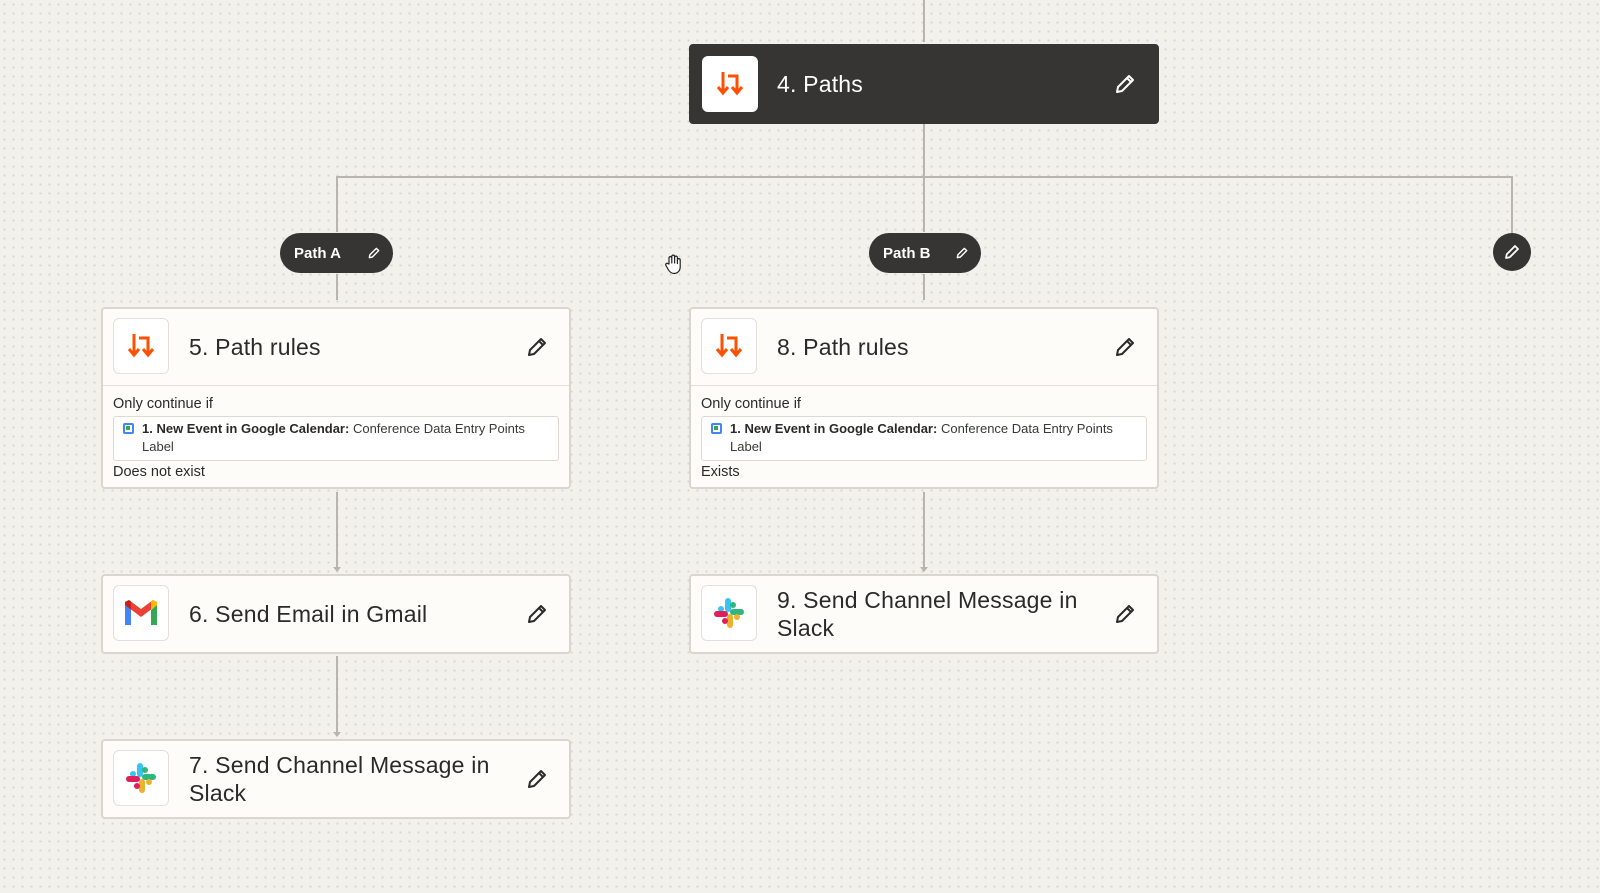 The image size is (1600, 893). I want to click on path-a-label: Path A, so click(317, 253).